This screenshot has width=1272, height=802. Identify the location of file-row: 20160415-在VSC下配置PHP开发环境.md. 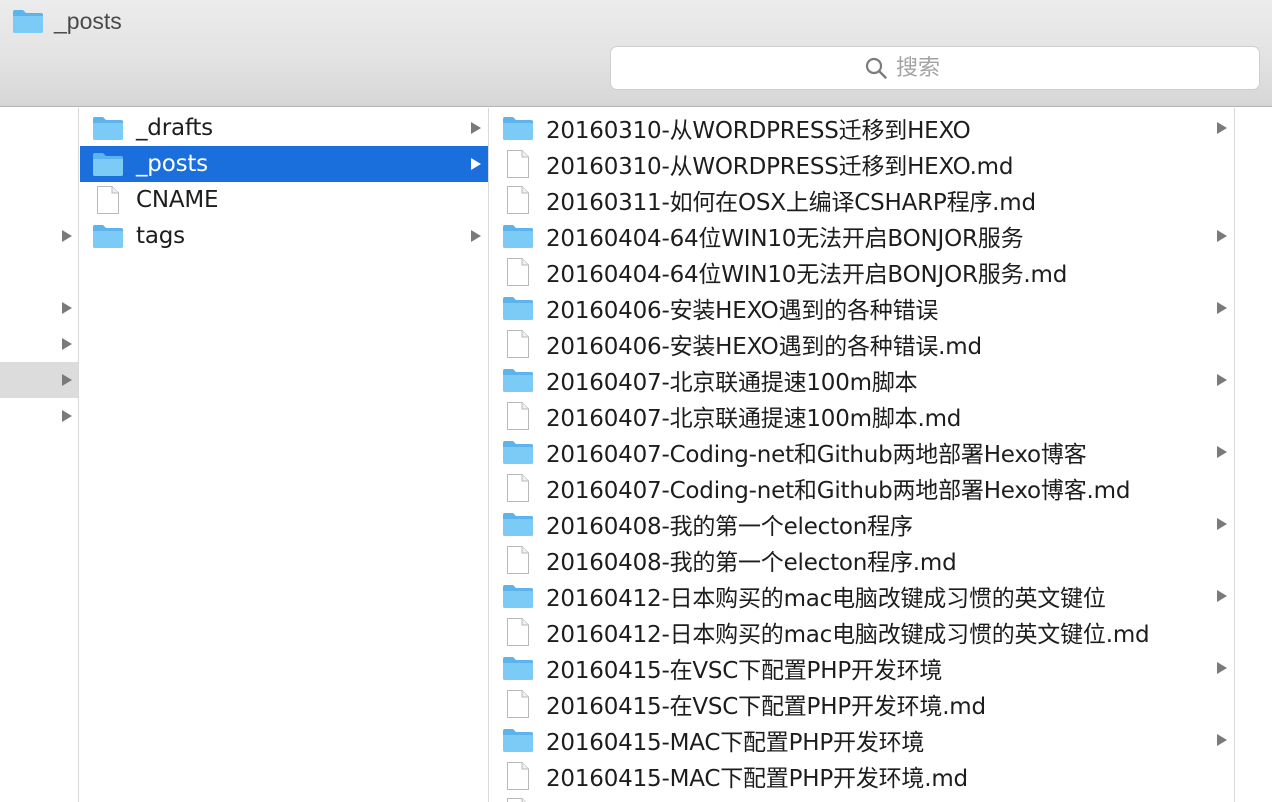
(862, 704).